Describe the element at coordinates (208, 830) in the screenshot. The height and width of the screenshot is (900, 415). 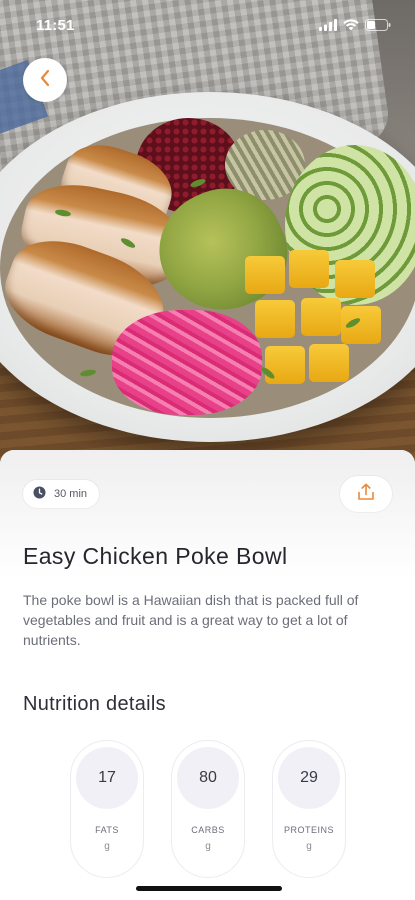
I see `nutrition-label: CARBS` at that location.